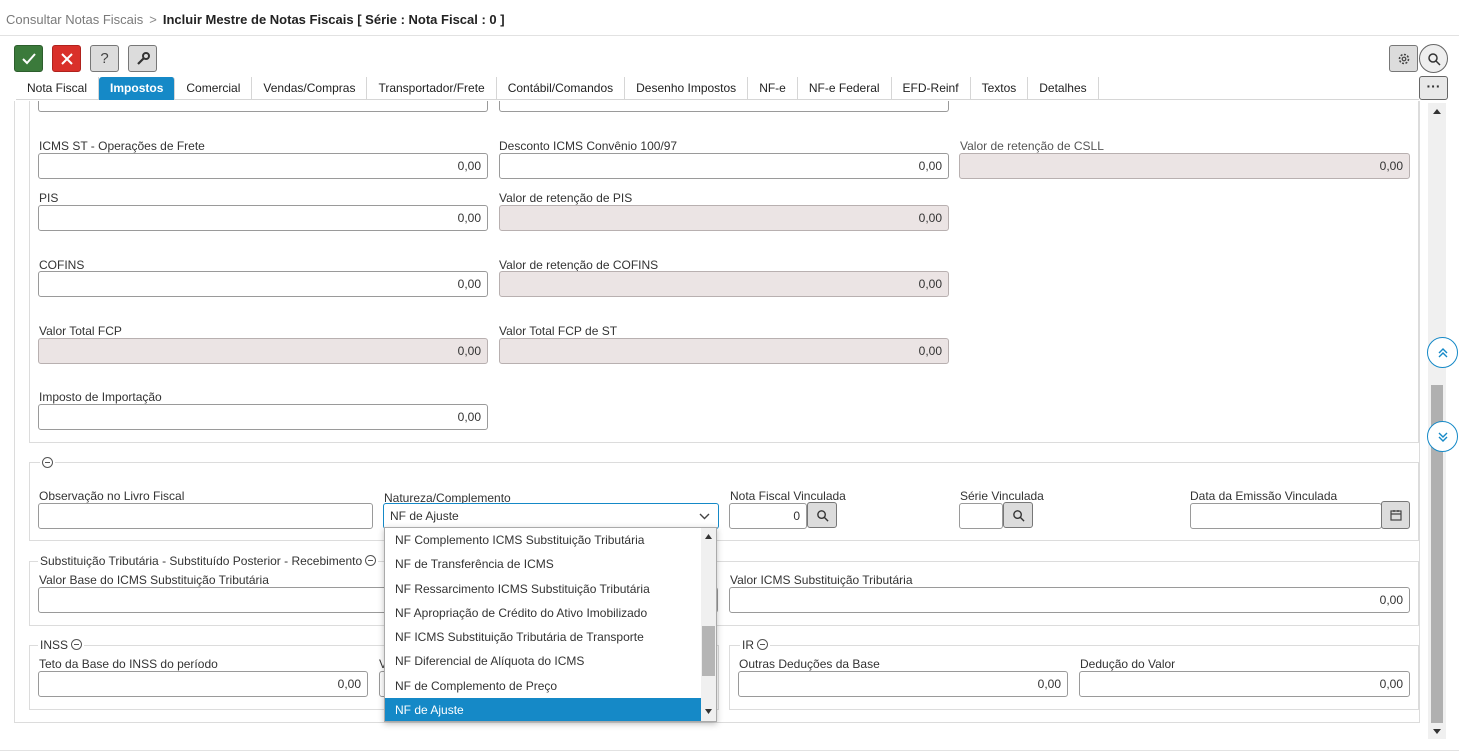  I want to click on natureza-select: NF de Ajuste, so click(551, 516).